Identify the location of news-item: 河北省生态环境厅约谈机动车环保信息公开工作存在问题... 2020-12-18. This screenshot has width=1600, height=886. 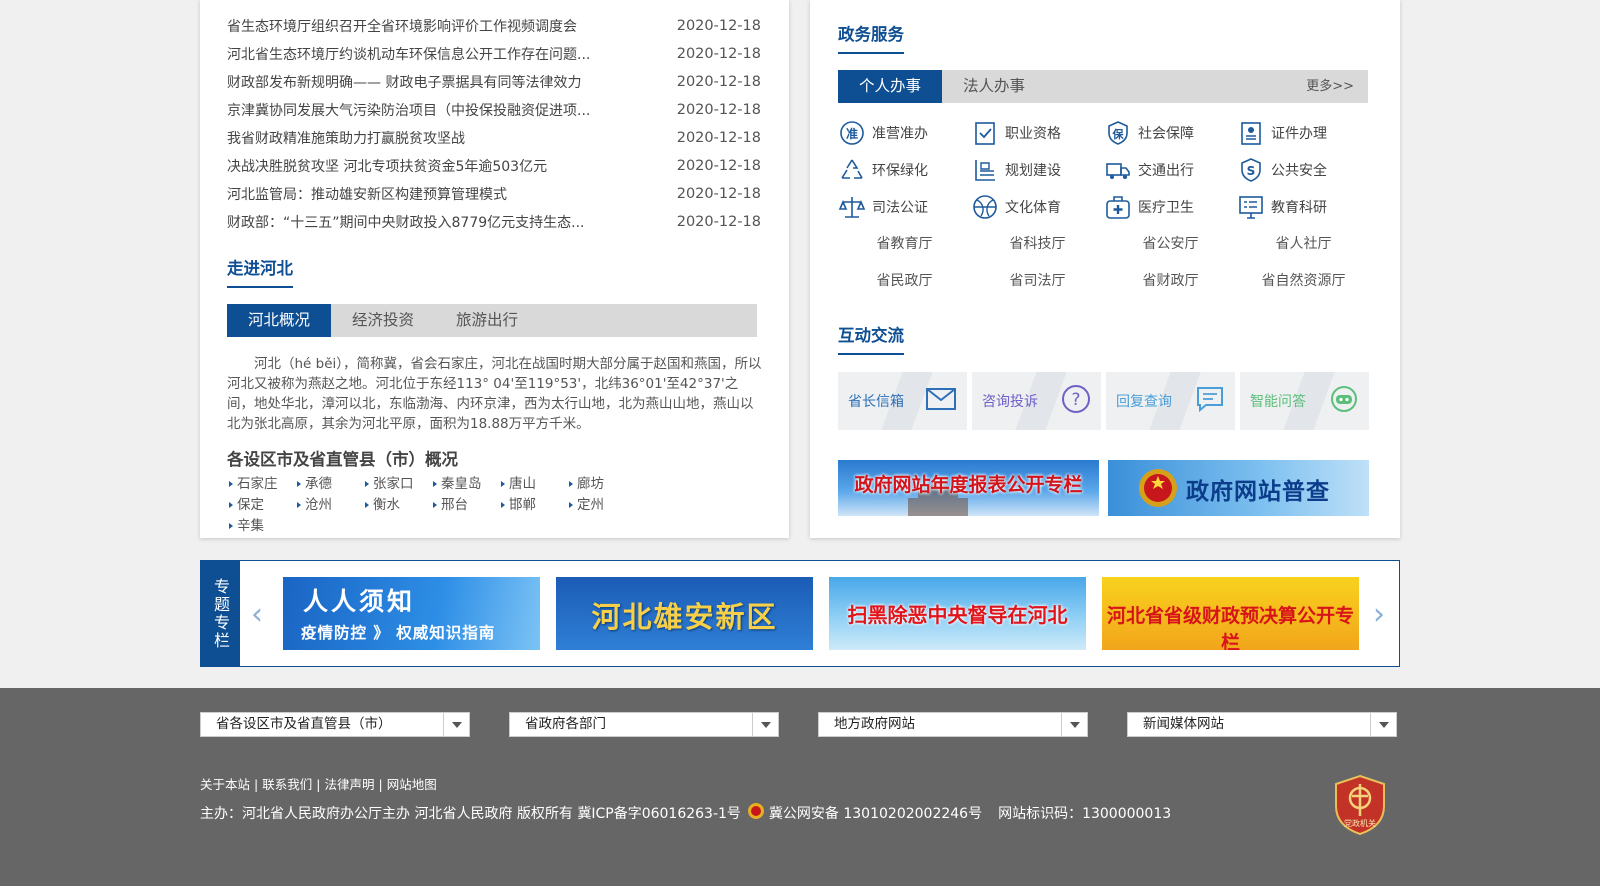
(494, 54).